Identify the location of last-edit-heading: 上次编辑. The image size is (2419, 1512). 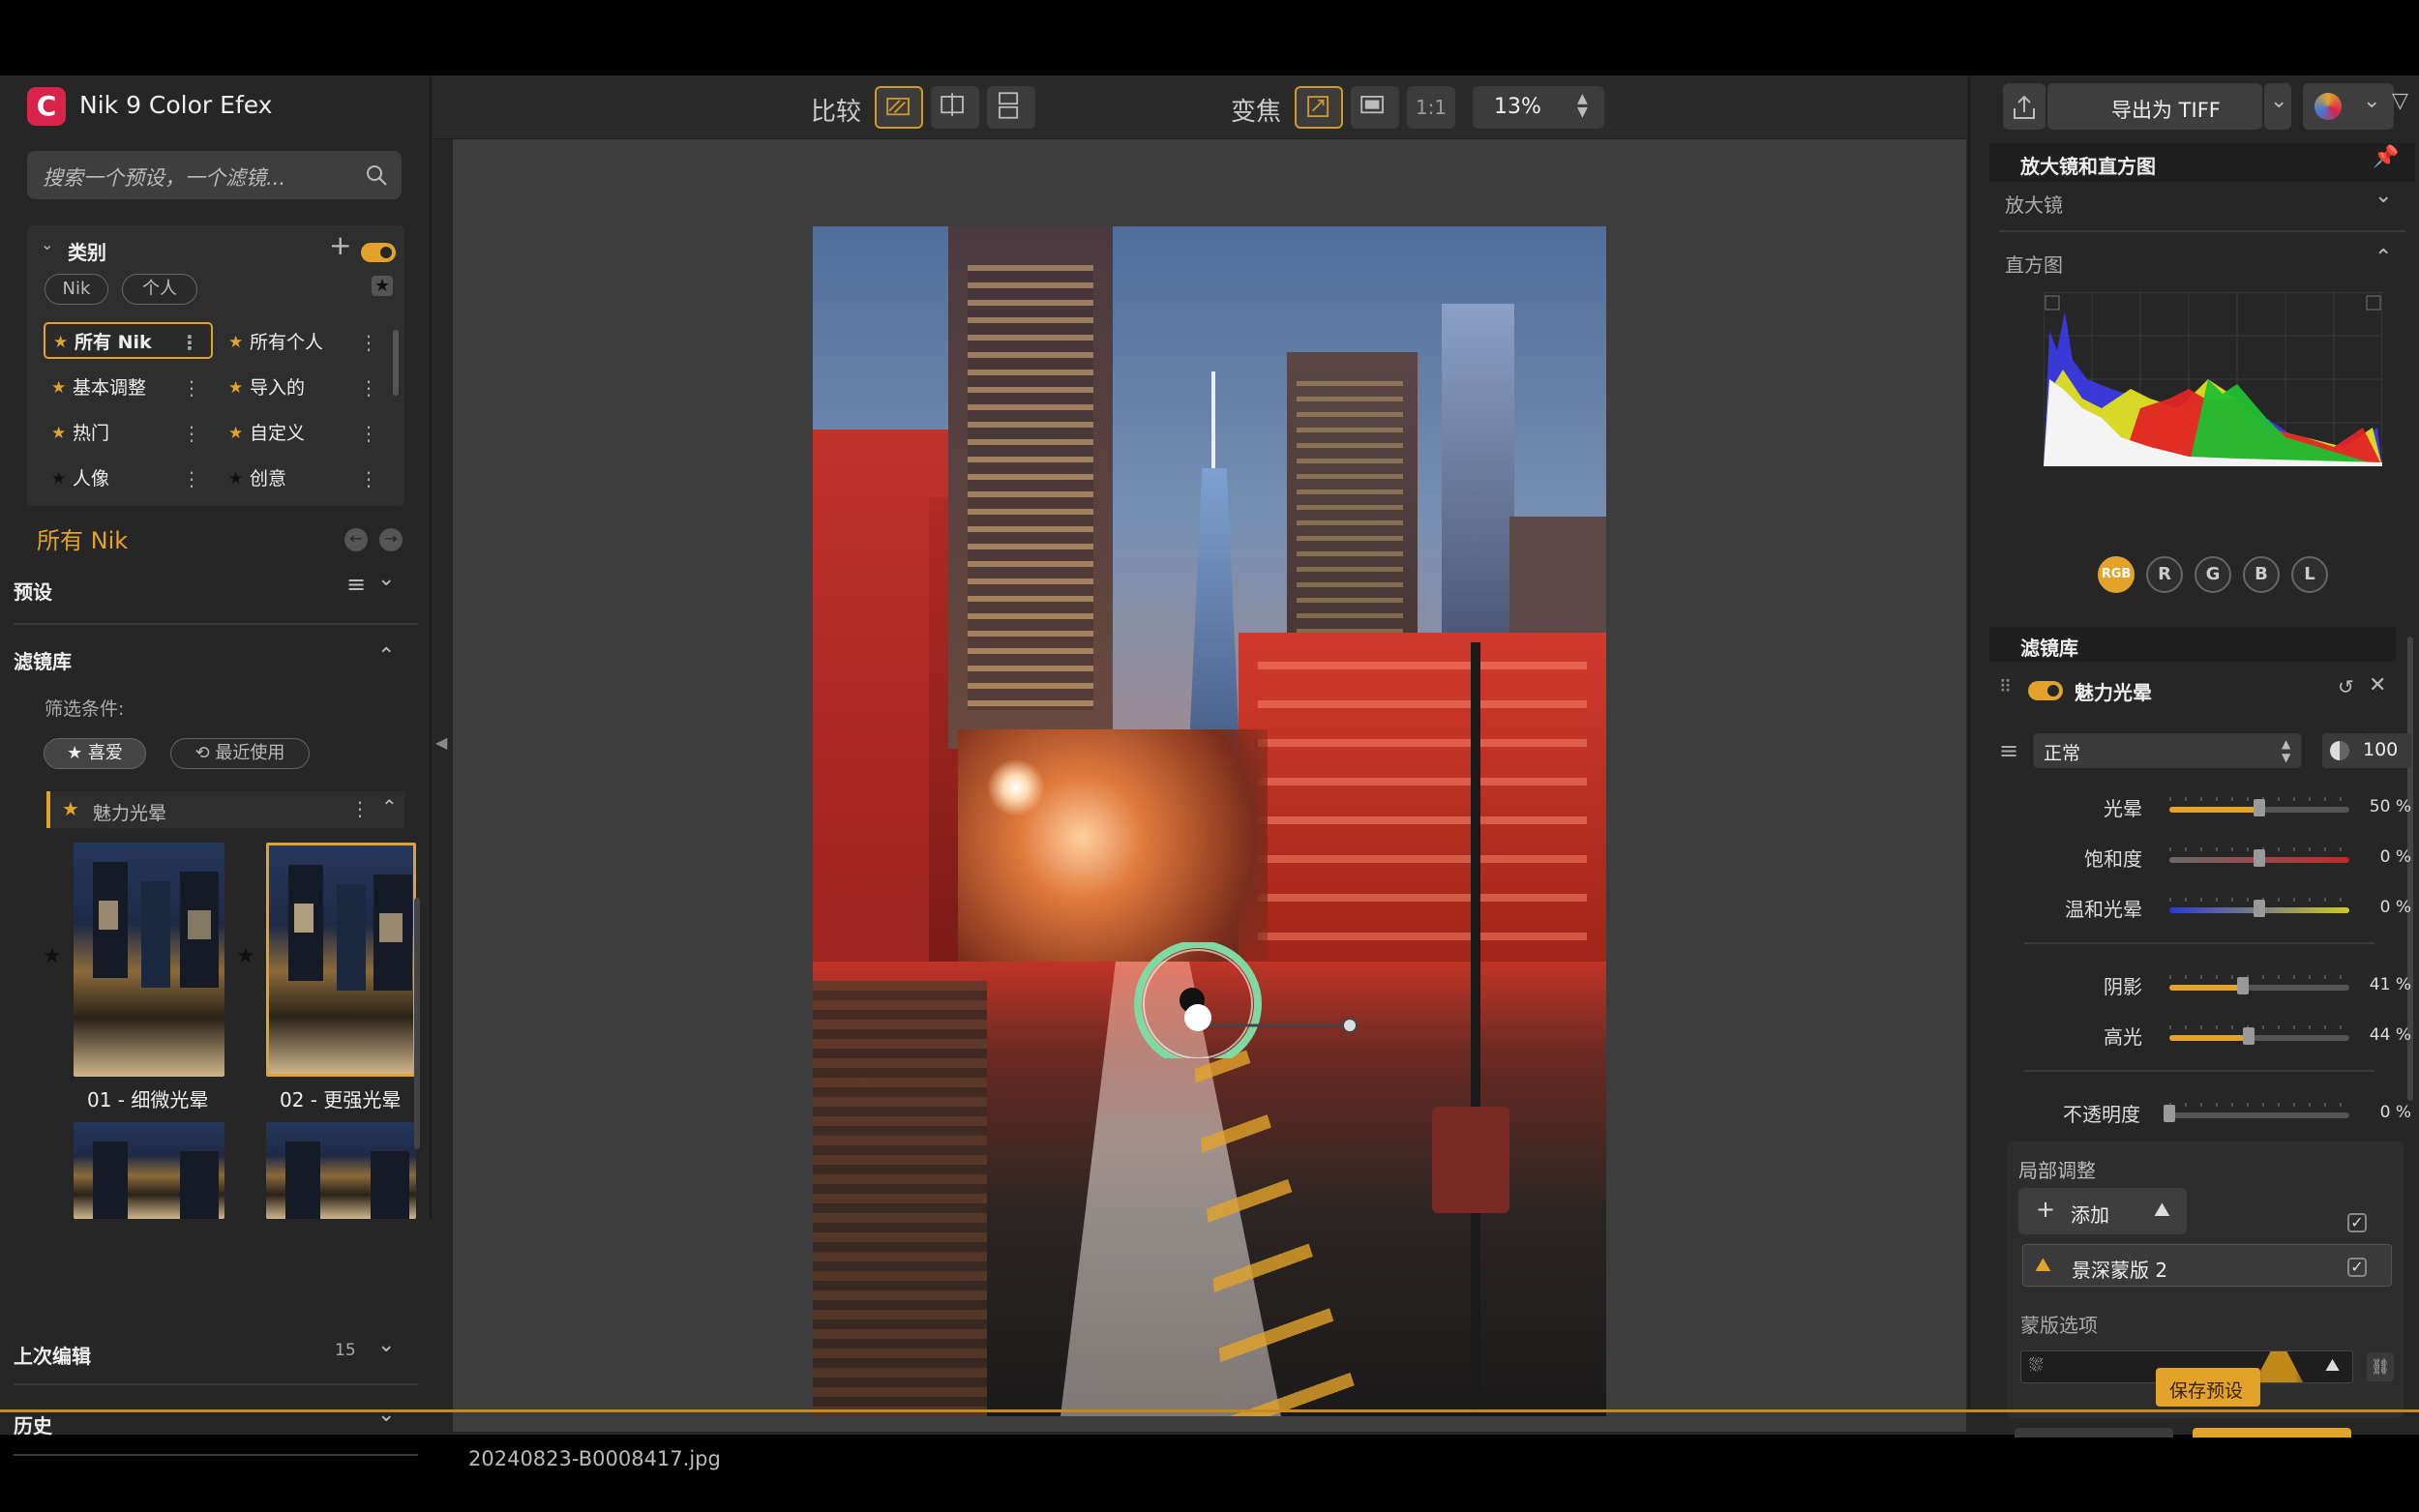
(53, 1355).